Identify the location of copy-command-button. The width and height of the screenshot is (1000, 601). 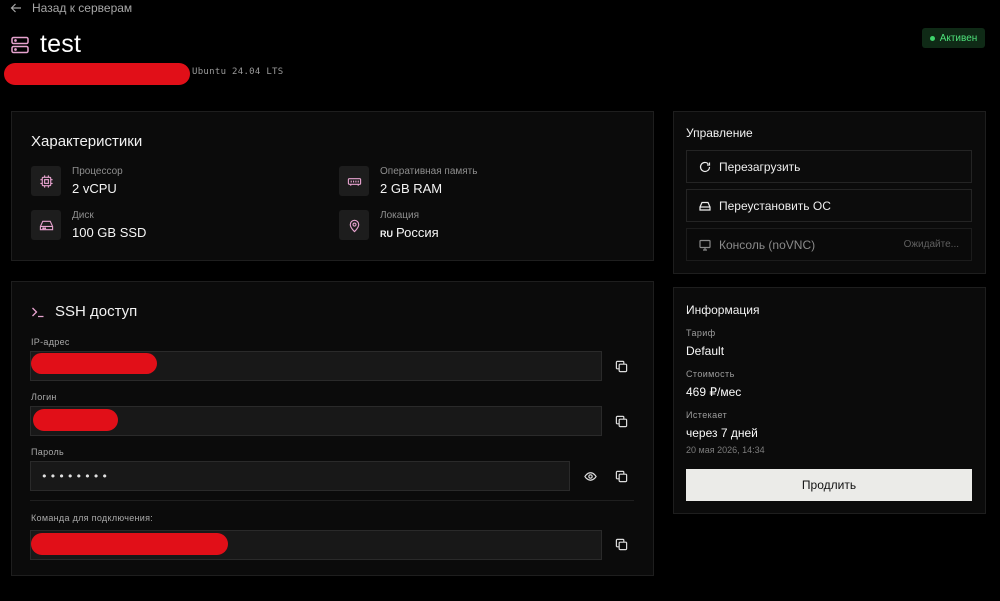
(621, 544).